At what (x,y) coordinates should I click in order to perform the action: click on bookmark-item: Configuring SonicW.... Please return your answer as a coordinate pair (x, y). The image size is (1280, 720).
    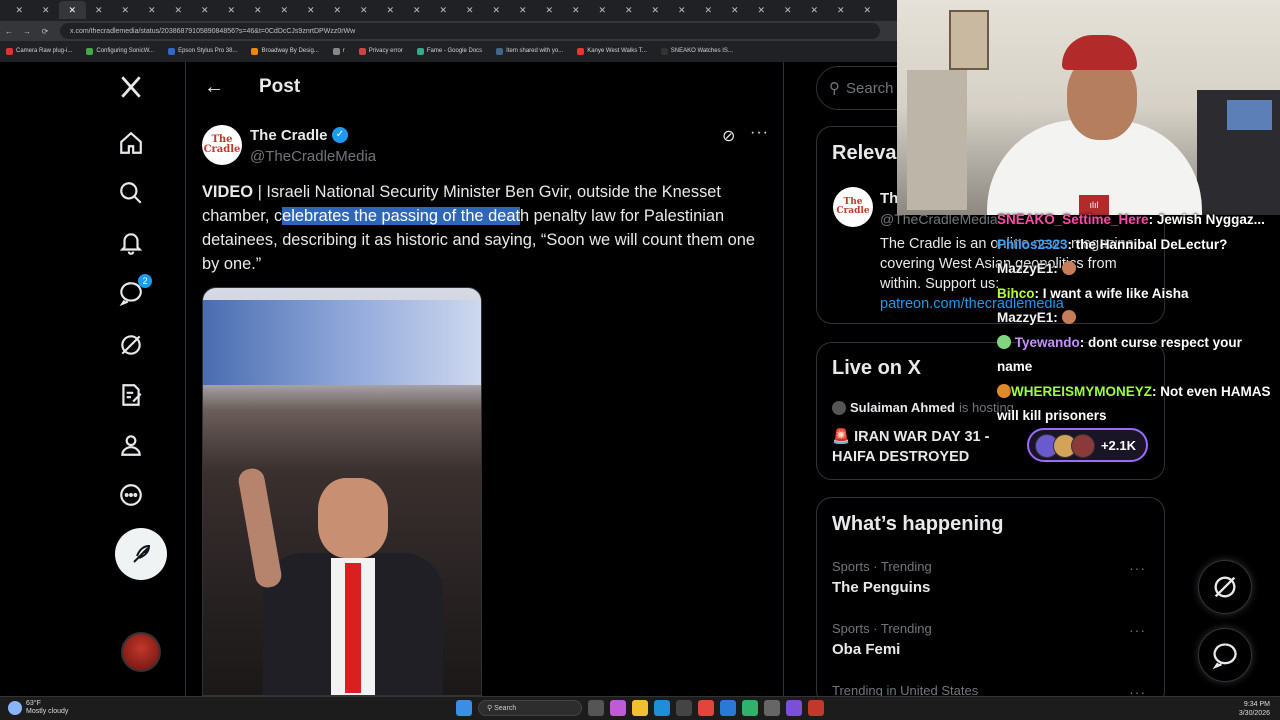
    Looking at the image, I should click on (120, 51).